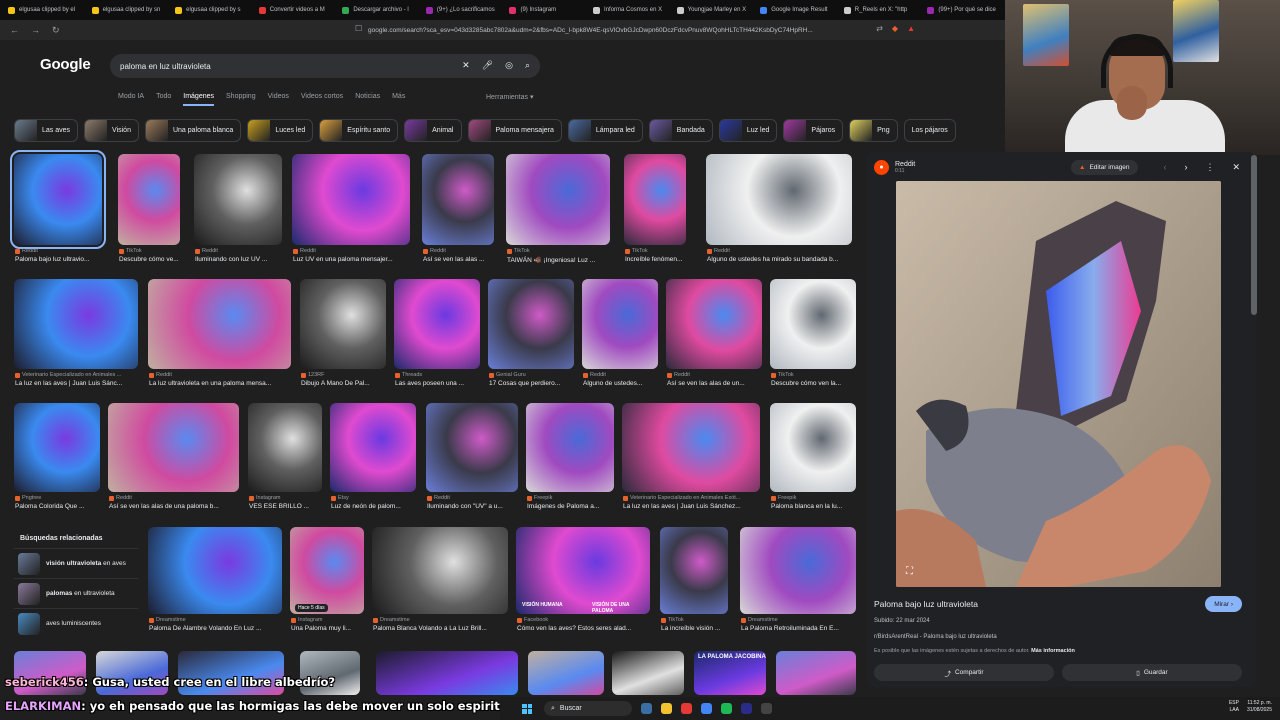  I want to click on tab-6: Noticias, so click(367, 99).